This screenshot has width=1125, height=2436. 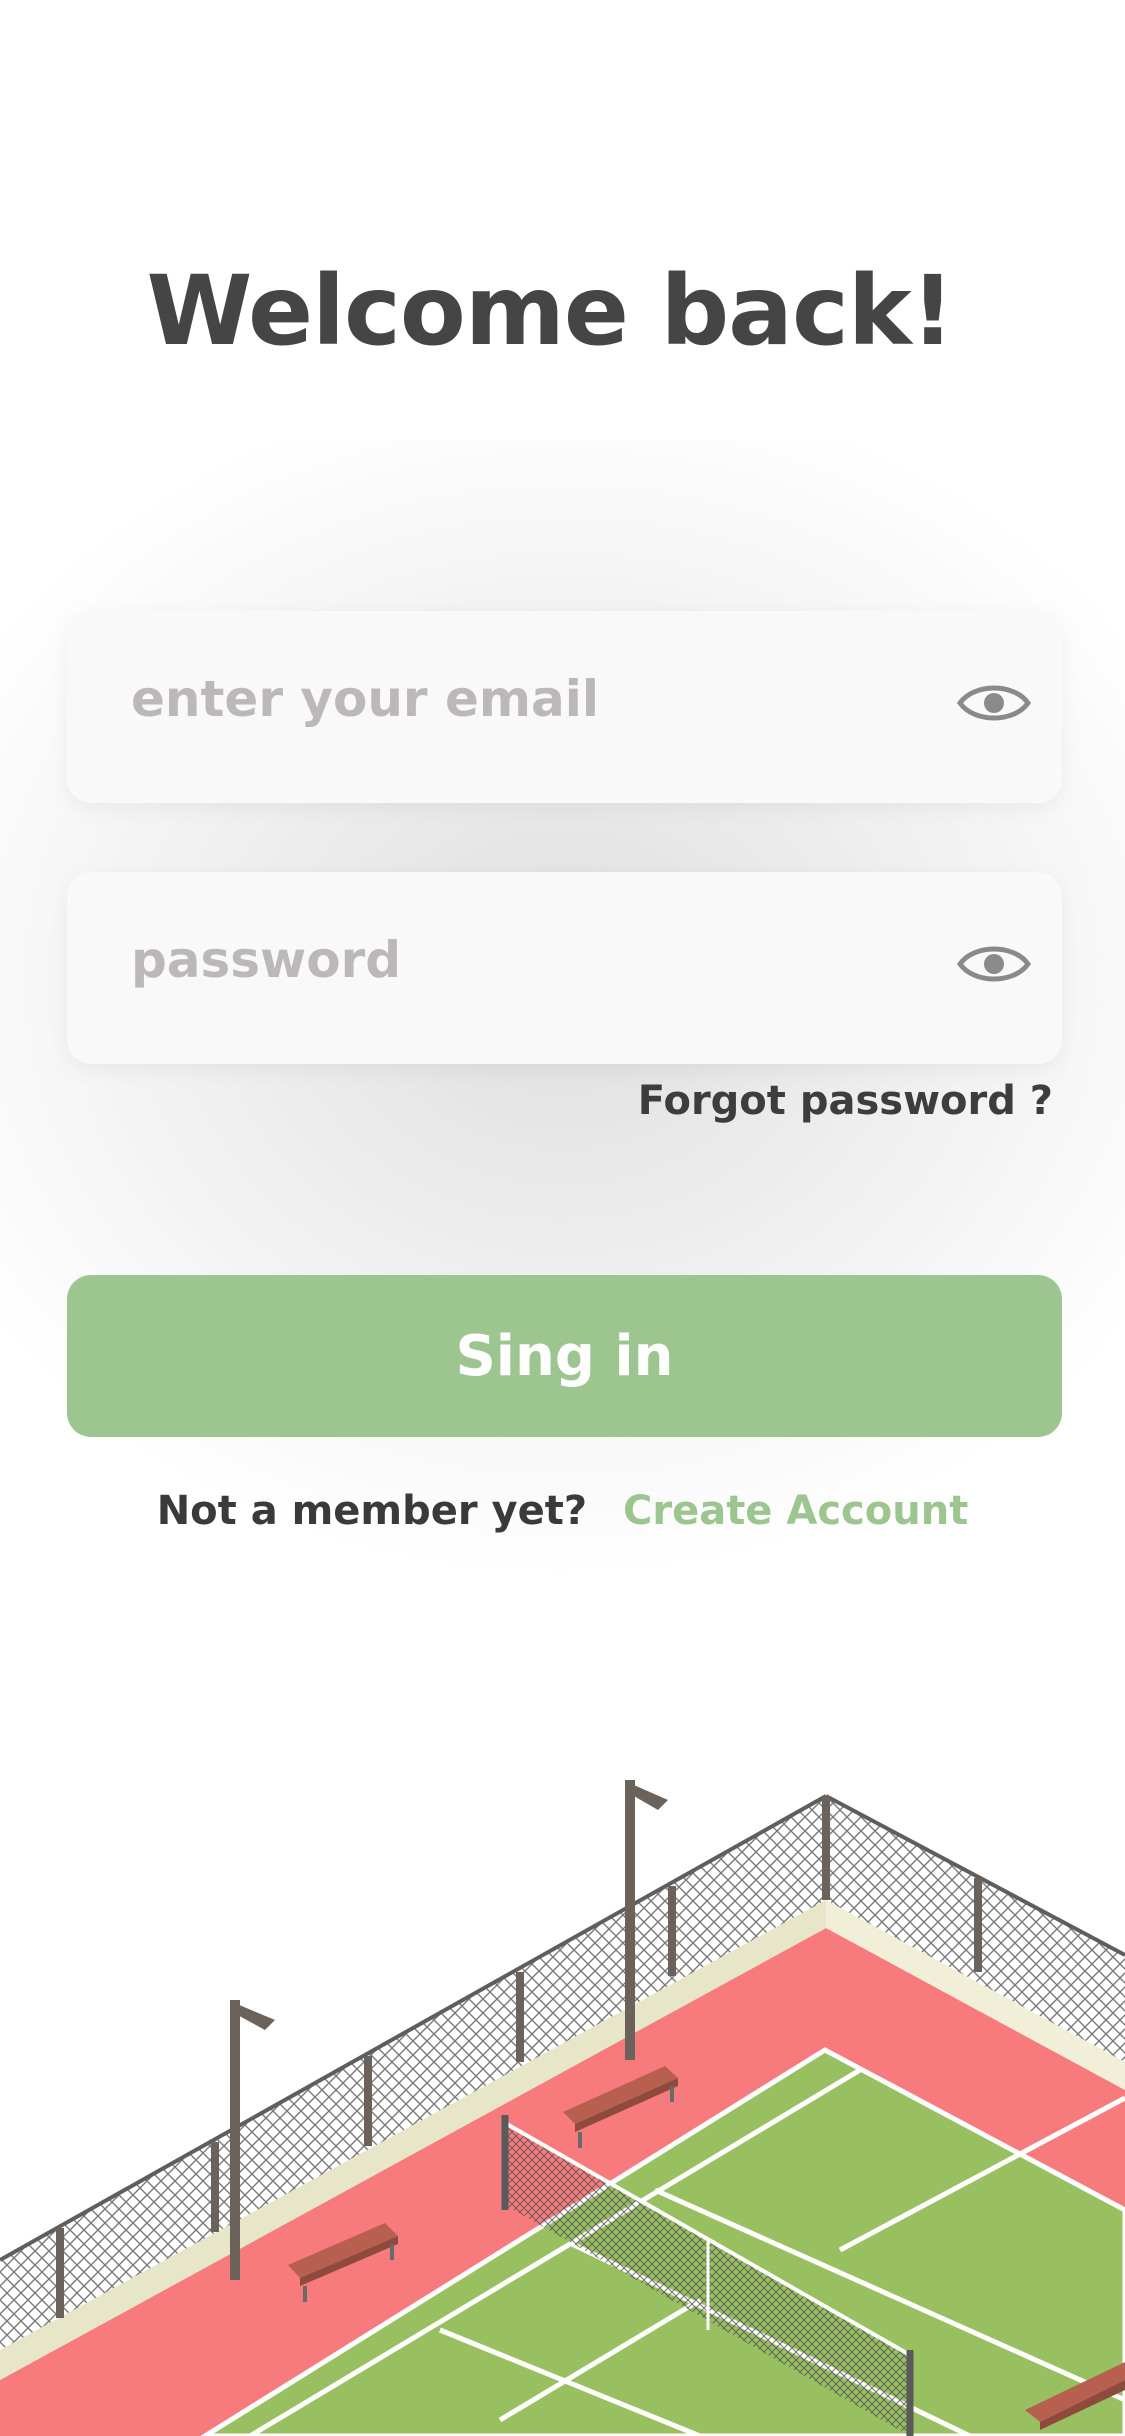 What do you see at coordinates (550, 311) in the screenshot?
I see `page-title: Welcome back!` at bounding box center [550, 311].